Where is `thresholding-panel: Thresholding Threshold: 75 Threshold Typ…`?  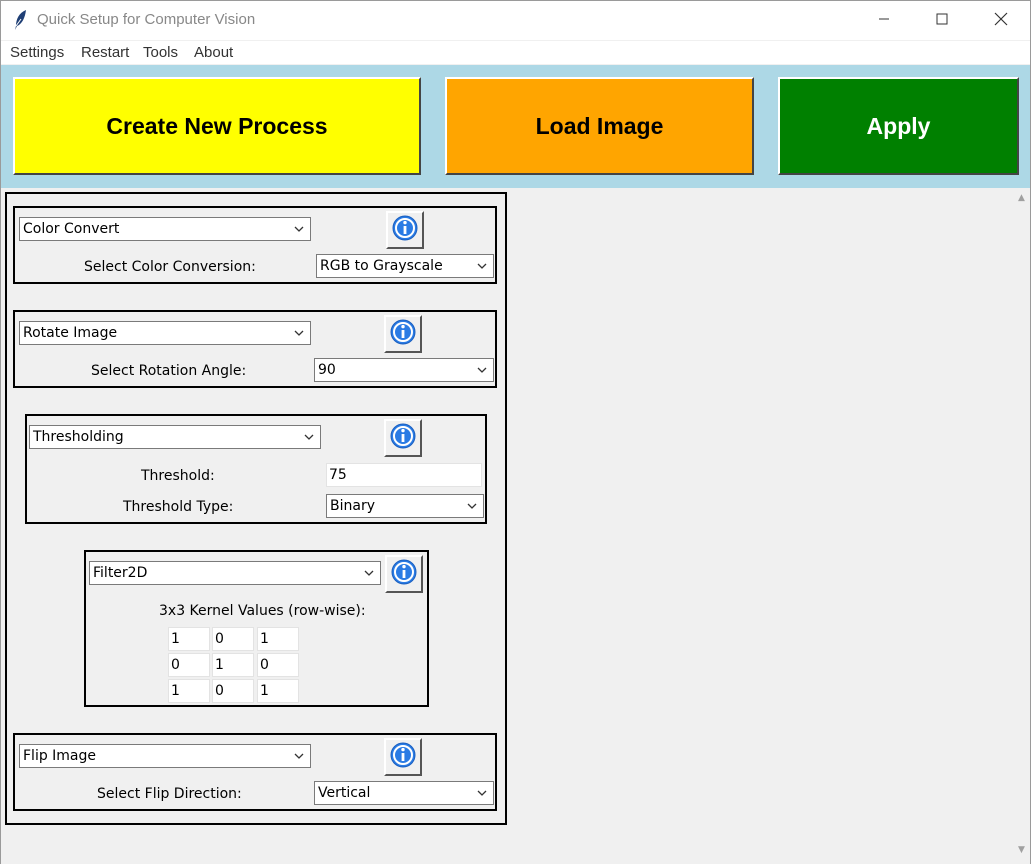
thresholding-panel: Thresholding Threshold: 75 Threshold Typ… is located at coordinates (256, 469).